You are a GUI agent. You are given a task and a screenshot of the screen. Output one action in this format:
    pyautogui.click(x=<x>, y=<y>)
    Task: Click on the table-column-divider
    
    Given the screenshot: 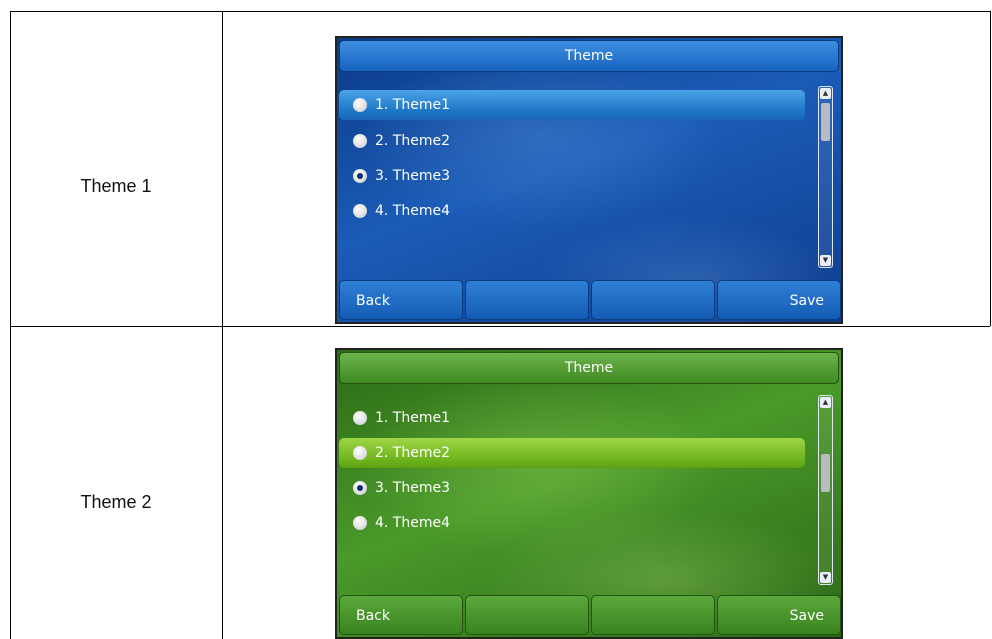 What is the action you would take?
    pyautogui.click(x=222, y=325)
    